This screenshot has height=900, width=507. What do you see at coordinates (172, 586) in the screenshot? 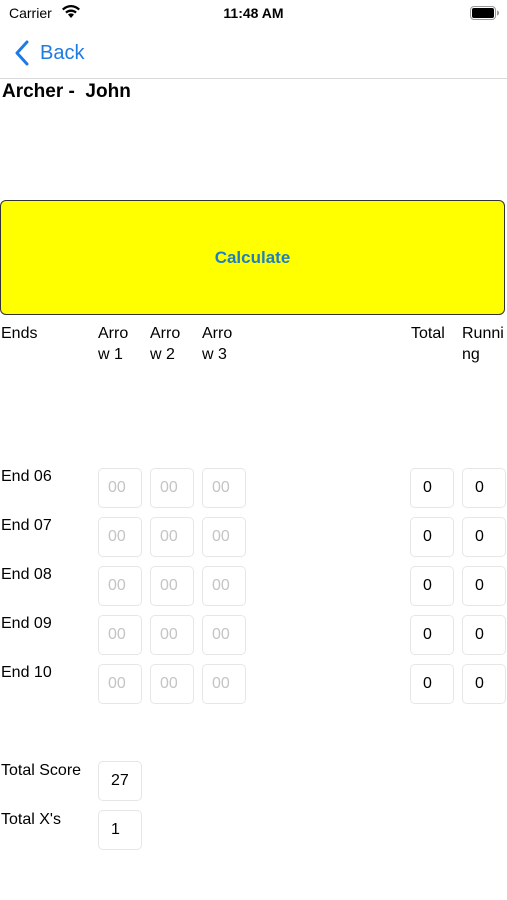
I see `end-08-arrow-2-input: 00` at bounding box center [172, 586].